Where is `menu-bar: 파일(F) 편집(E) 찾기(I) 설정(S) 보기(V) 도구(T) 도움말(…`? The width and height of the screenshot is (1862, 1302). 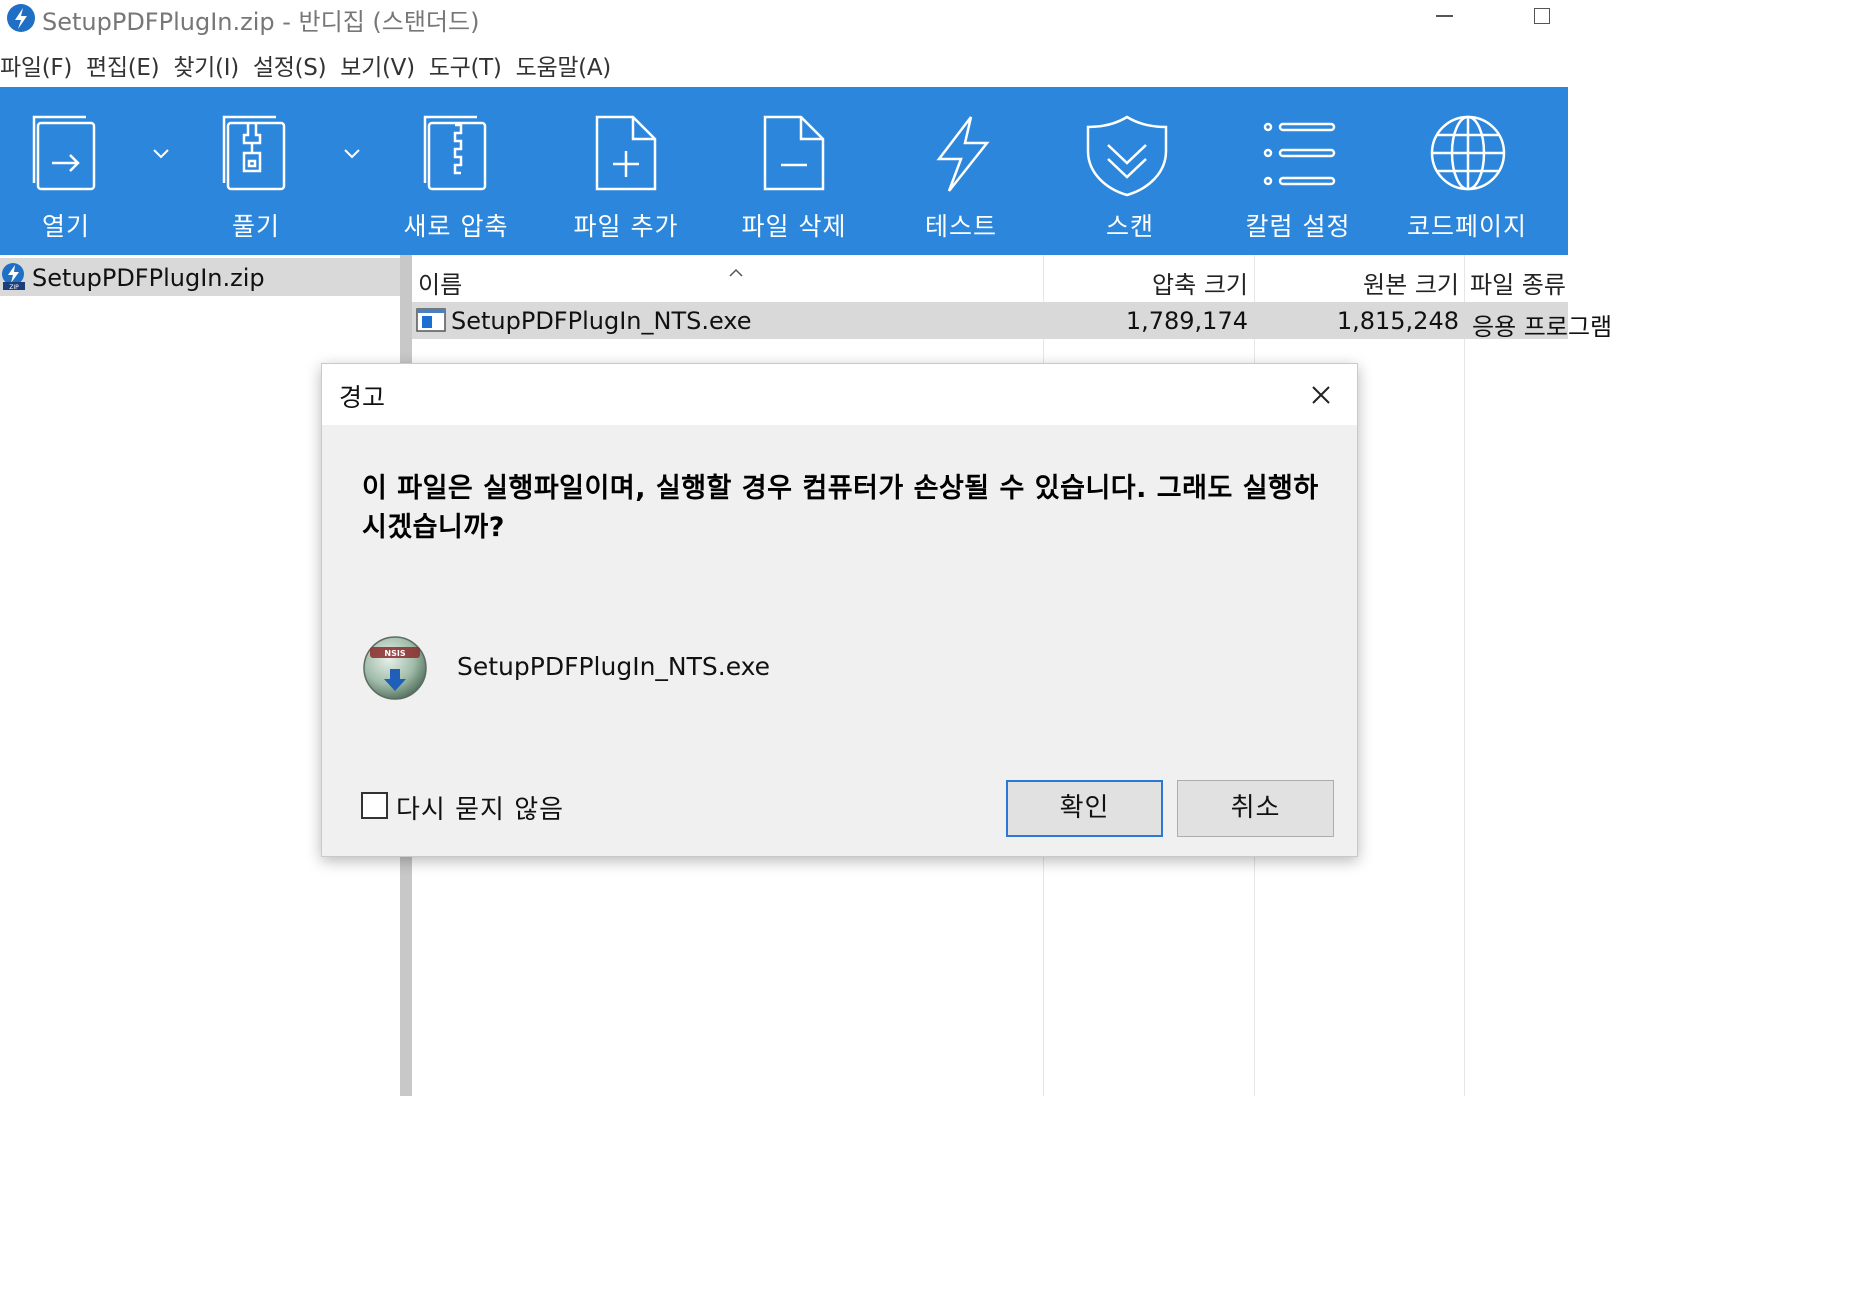 menu-bar: 파일(F) 편집(E) 찾기(I) 설정(S) 보기(V) 도구(T) 도움말(… is located at coordinates (312, 67).